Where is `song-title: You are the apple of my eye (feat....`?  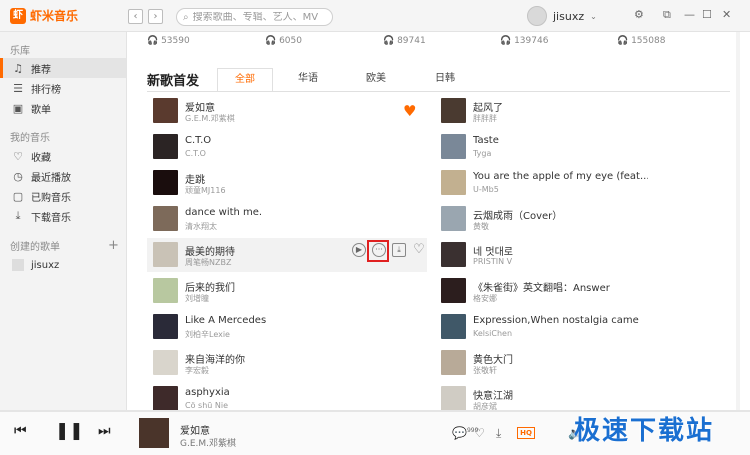
song-title: You are the apple of my eye (feat.... is located at coordinates (560, 176).